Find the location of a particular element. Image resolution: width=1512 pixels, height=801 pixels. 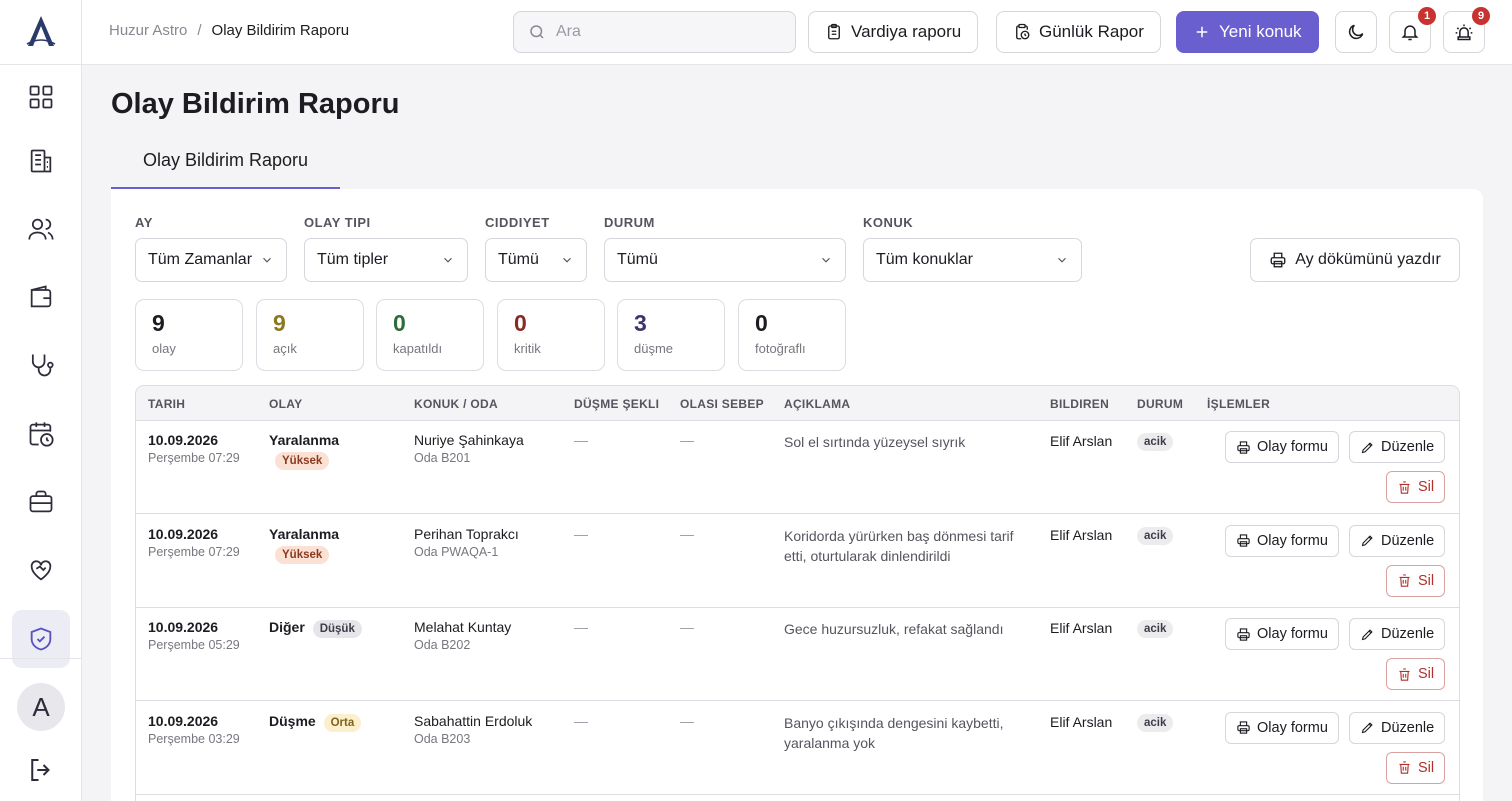

users-icon is located at coordinates (41, 229).